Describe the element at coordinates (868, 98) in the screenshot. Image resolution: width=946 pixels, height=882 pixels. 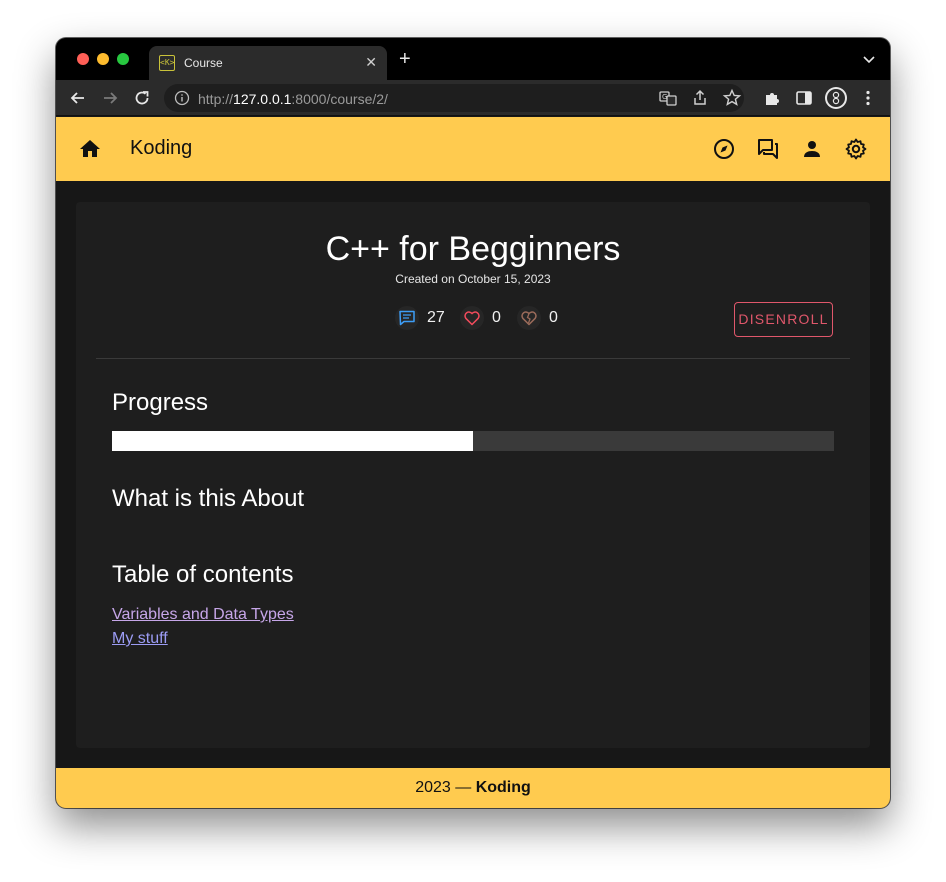
I see `more-vert-icon` at that location.